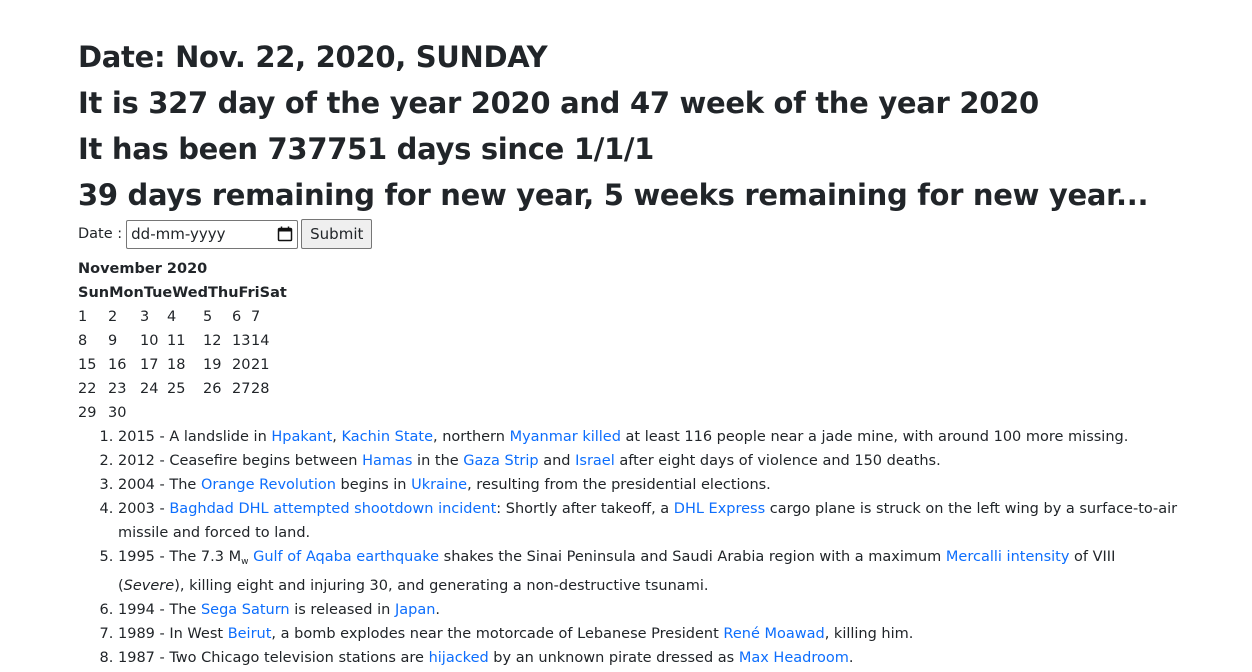  I want to click on event-text: is released in, so click(342, 610).